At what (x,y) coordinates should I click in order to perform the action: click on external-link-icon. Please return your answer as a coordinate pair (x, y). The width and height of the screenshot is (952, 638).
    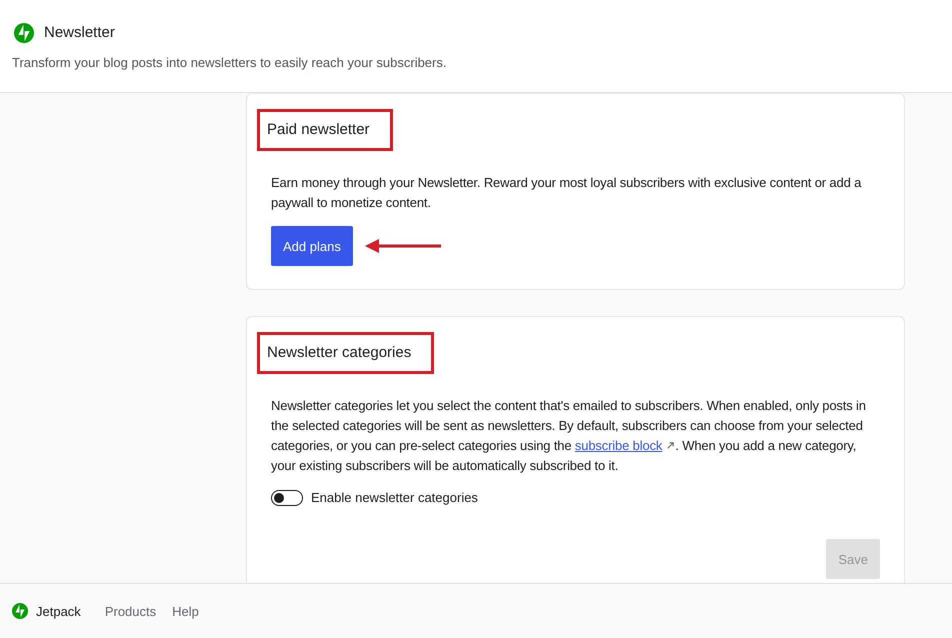
    Looking at the image, I should click on (671, 445).